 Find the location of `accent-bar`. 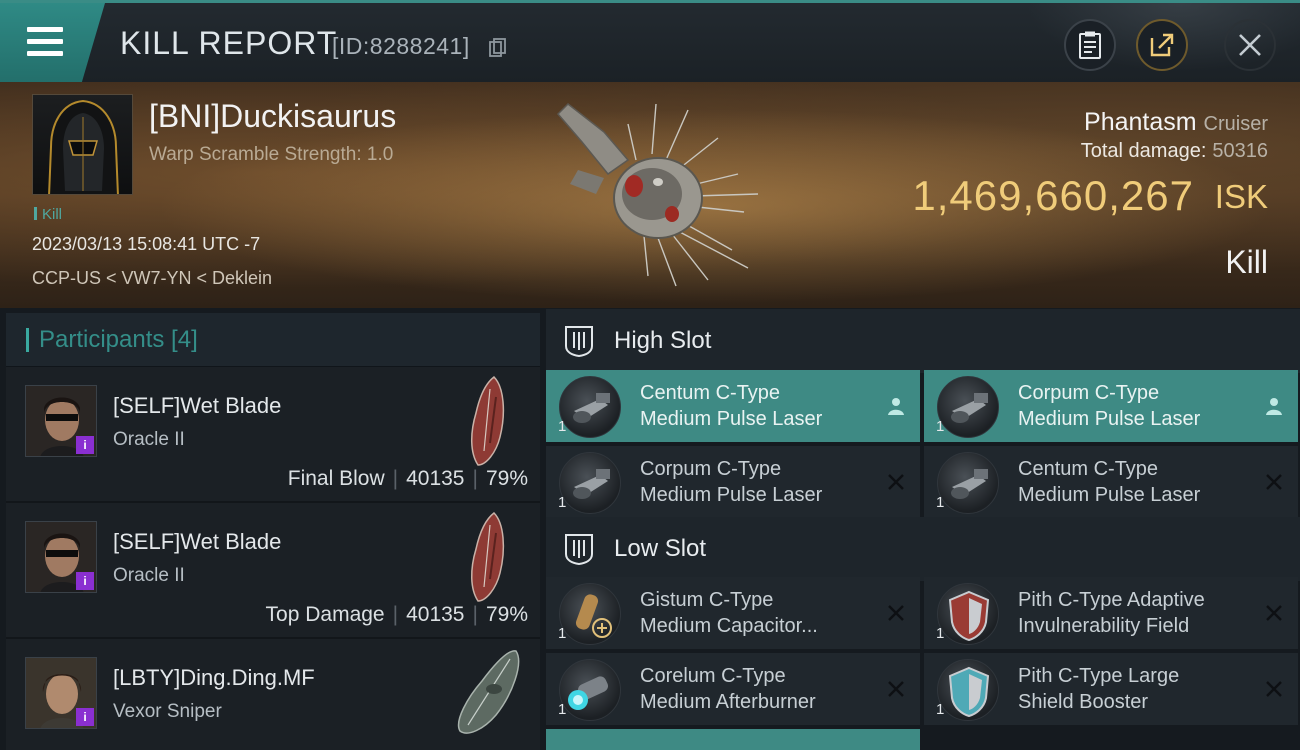

accent-bar is located at coordinates (27, 339).